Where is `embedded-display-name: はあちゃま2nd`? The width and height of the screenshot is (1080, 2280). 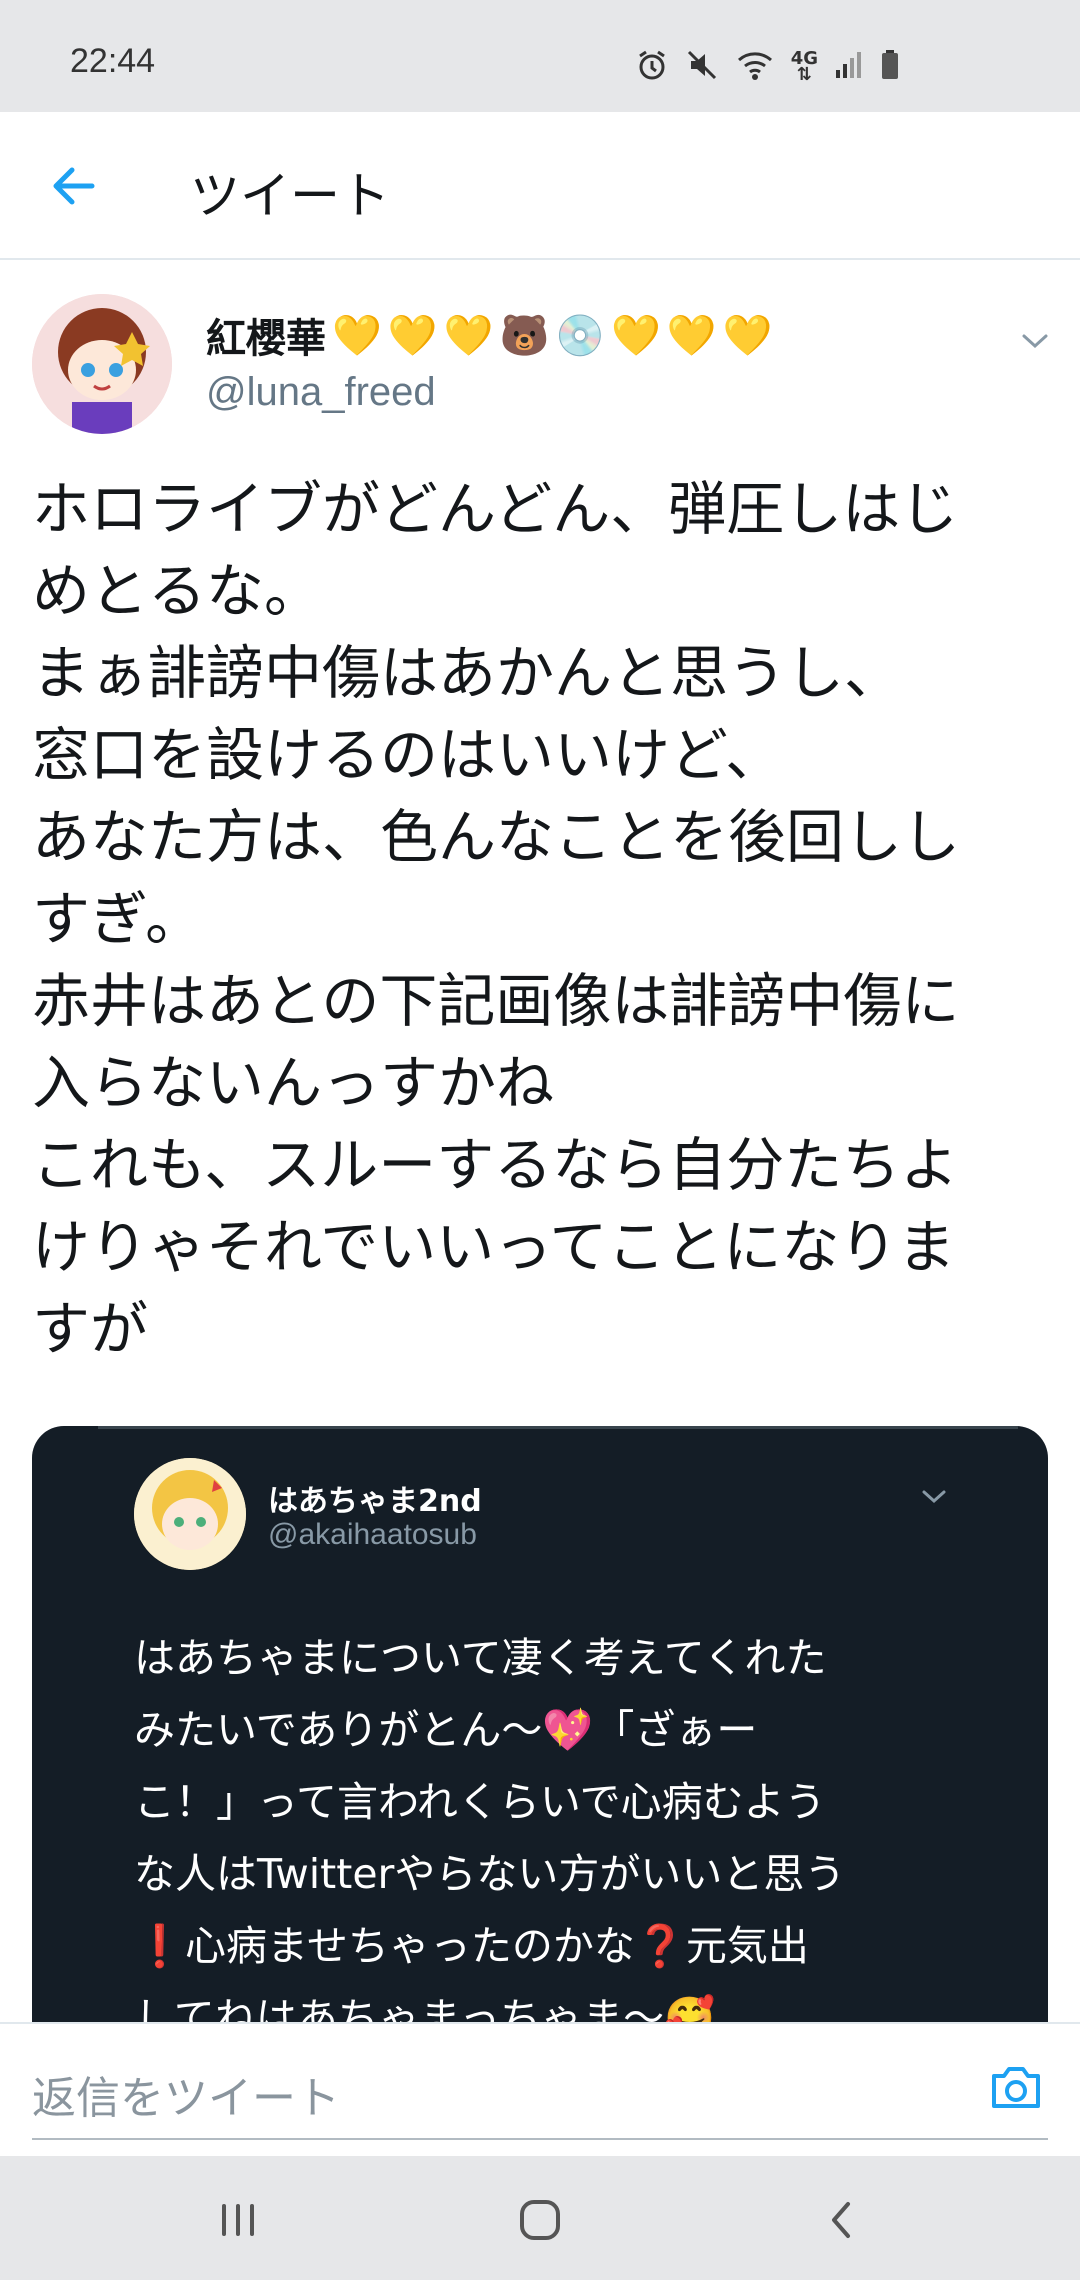 embedded-display-name: はあちゃま2nd is located at coordinates (375, 1501).